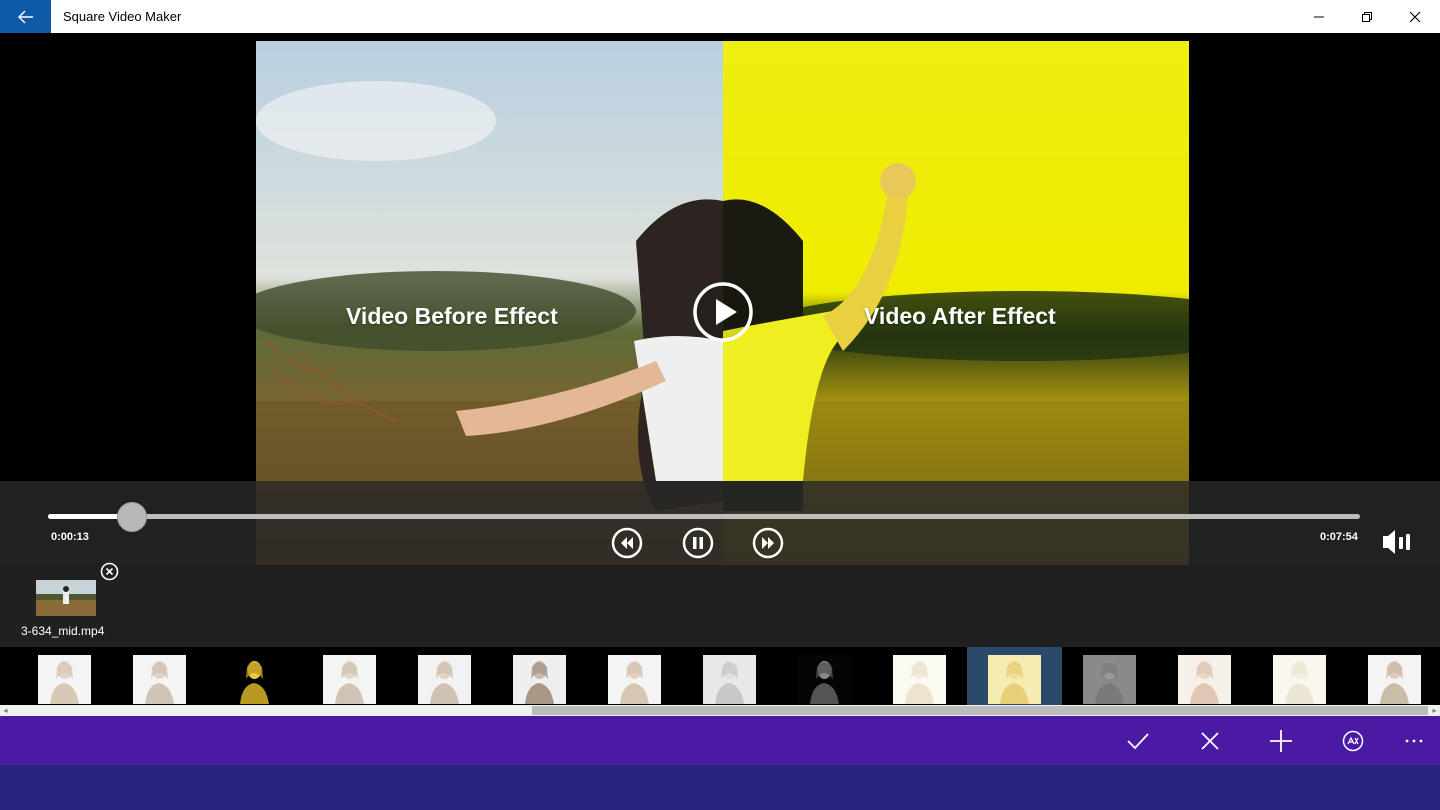 This screenshot has width=1440, height=810. Describe the element at coordinates (720, 740) in the screenshot. I see `command-bar` at that location.